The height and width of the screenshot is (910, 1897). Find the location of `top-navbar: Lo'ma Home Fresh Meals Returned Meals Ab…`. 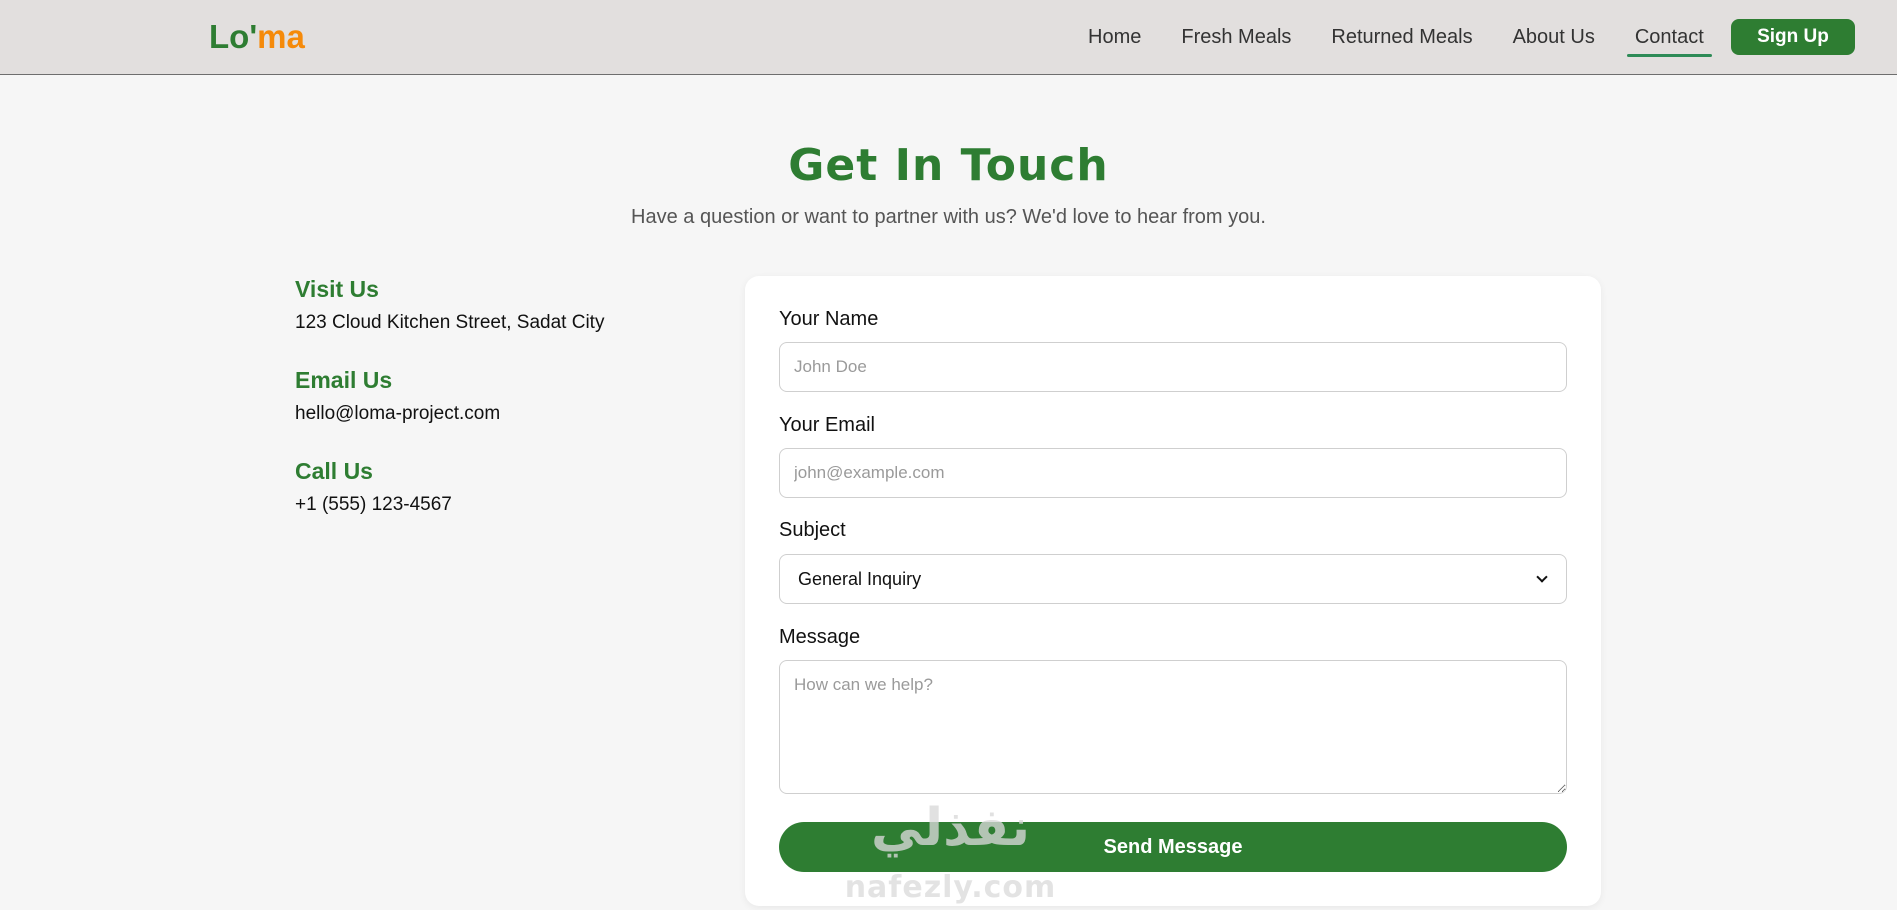

top-navbar: Lo'ma Home Fresh Meals Returned Meals Ab… is located at coordinates (948, 37).